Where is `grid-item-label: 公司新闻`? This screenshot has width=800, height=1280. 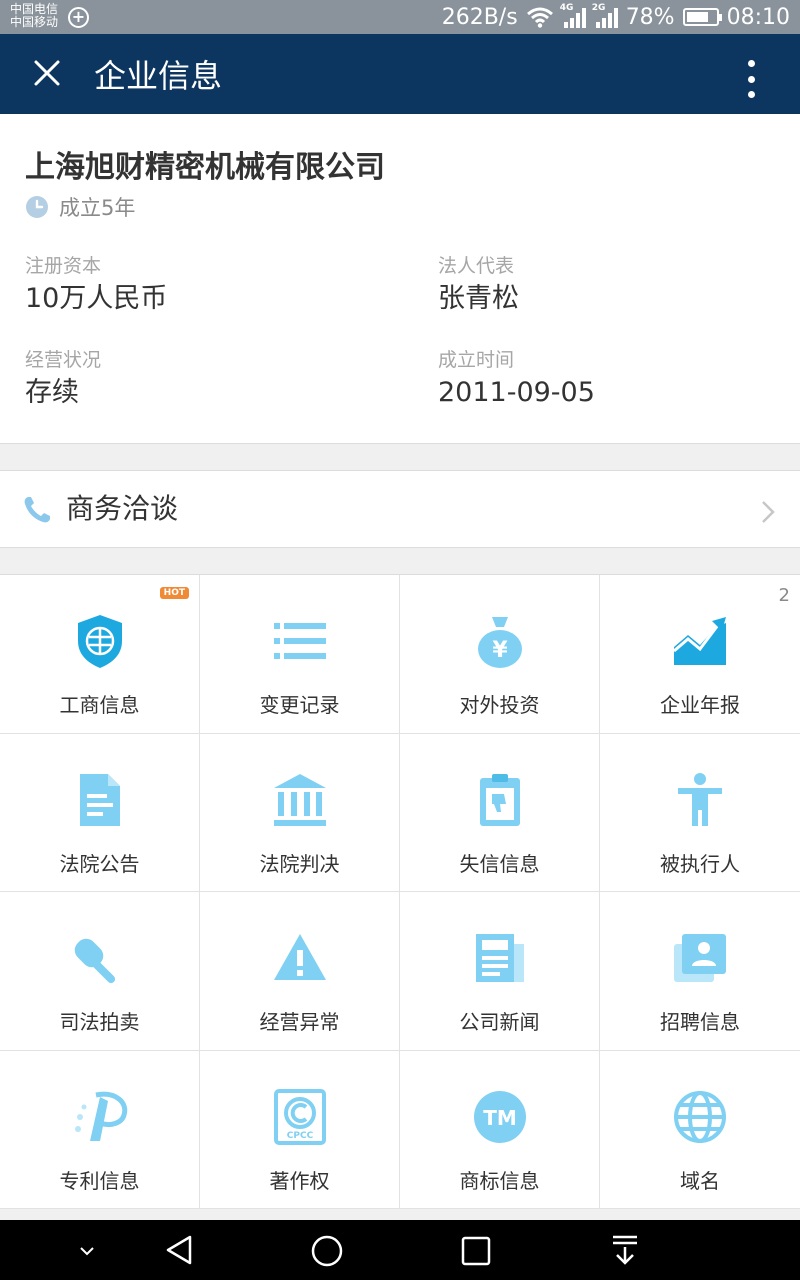 grid-item-label: 公司新闻 is located at coordinates (499, 1022).